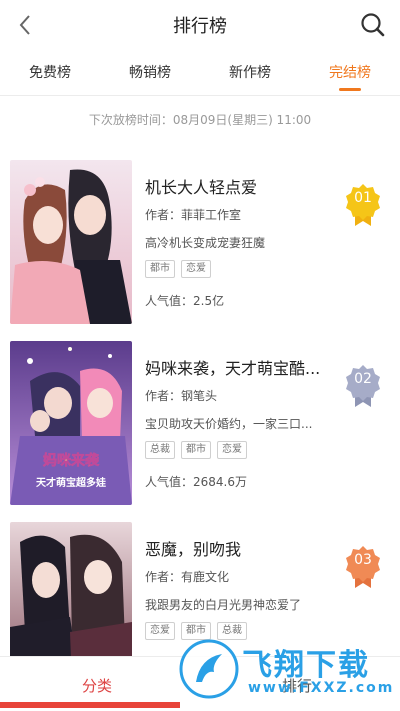 The image size is (400, 711). Describe the element at coordinates (373, 25) in the screenshot. I see `search-icon` at that location.